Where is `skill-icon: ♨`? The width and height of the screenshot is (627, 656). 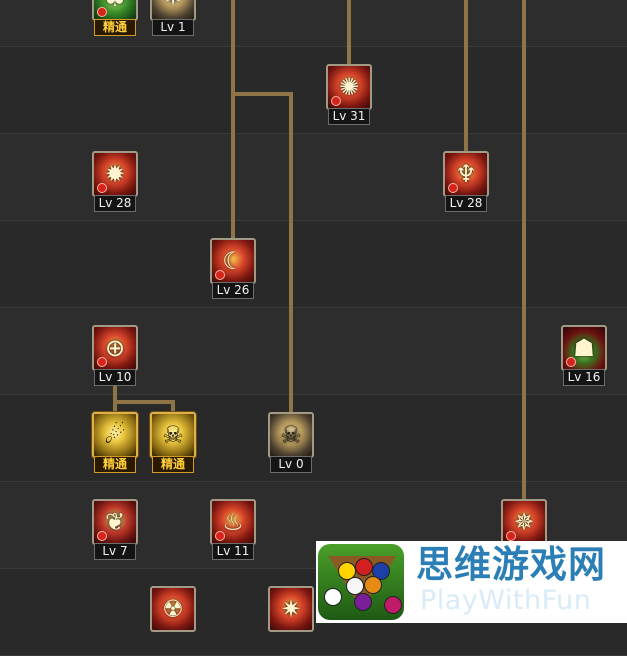 skill-icon: ♨ is located at coordinates (233, 522).